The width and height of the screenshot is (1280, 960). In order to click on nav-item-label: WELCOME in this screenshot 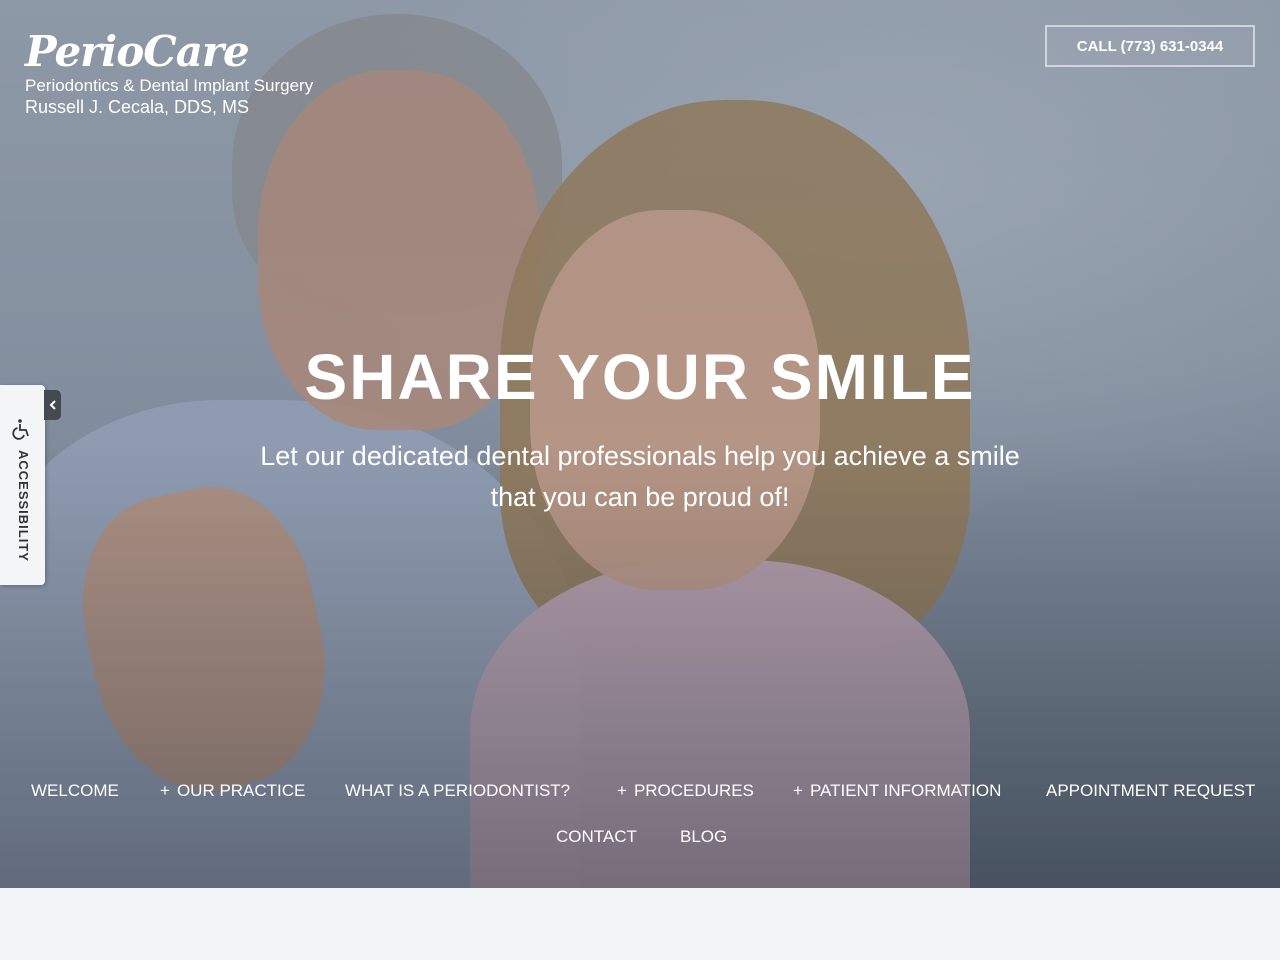, I will do `click(75, 790)`.